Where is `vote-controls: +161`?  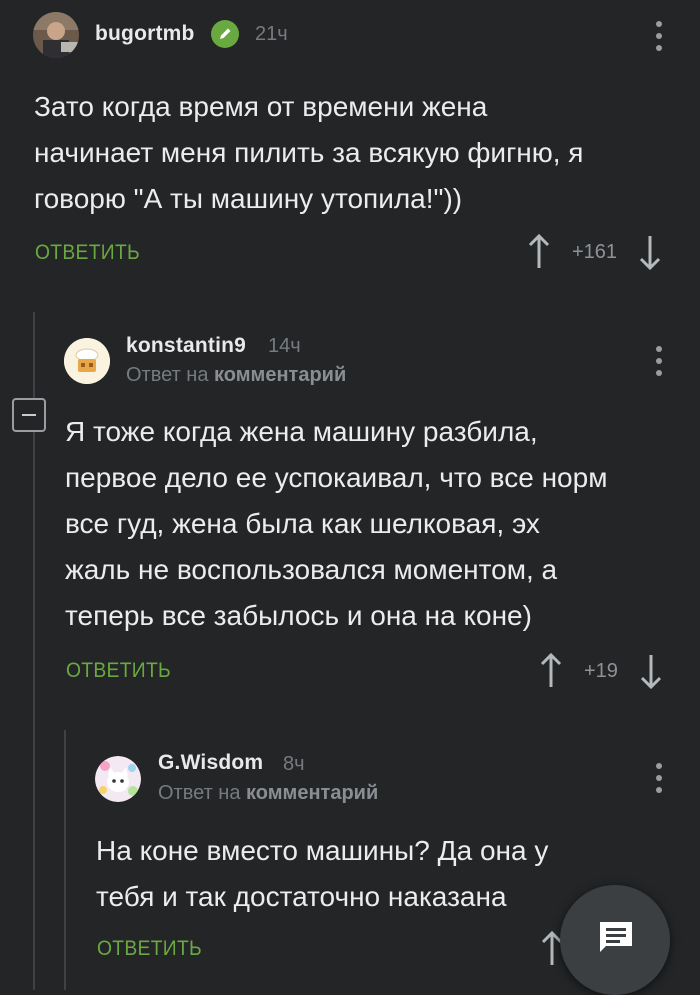
vote-controls: +161 is located at coordinates (594, 252).